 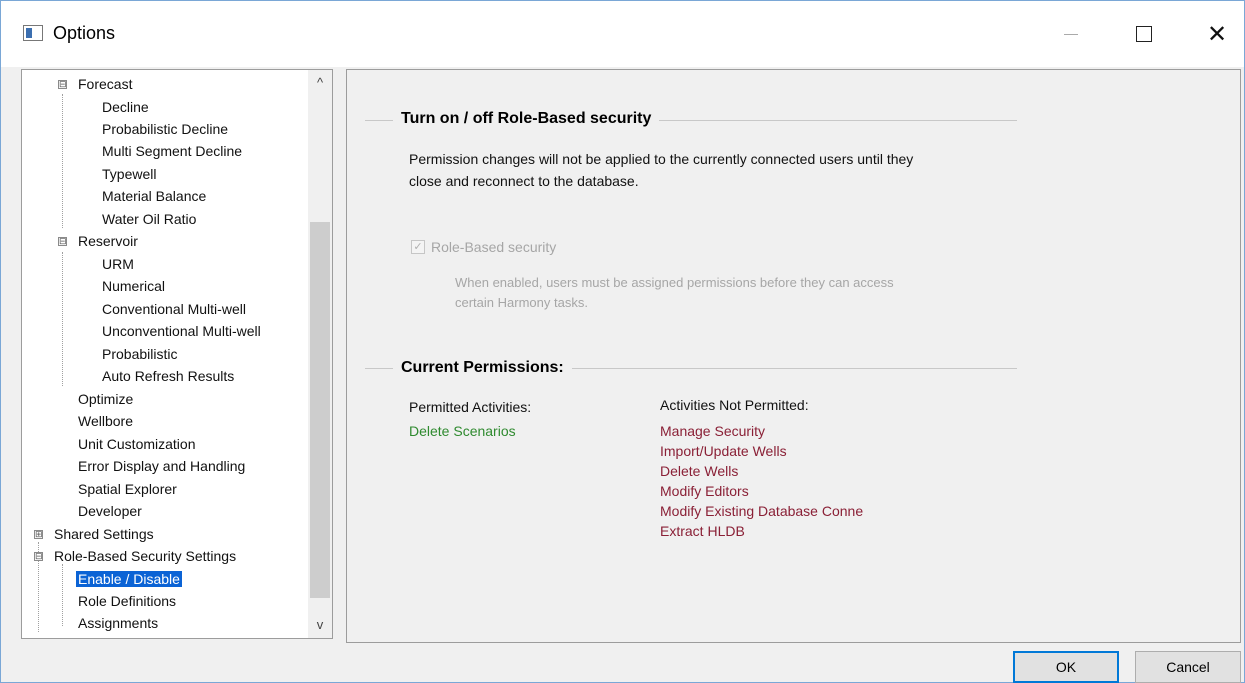 What do you see at coordinates (98, 241) in the screenshot?
I see `tree-item-reservoir: ⊟ Reservoir` at bounding box center [98, 241].